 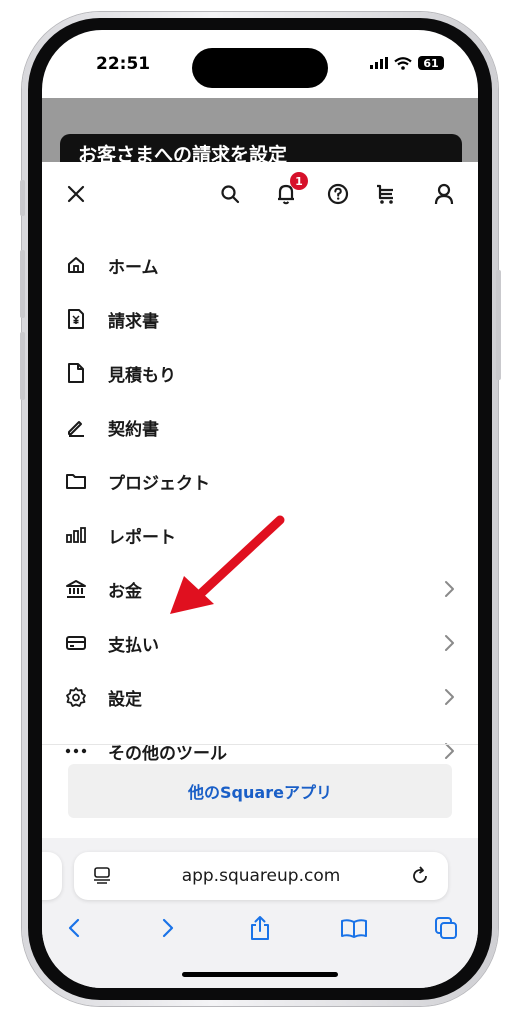 I want to click on menu-item-projects: プロジェクト, so click(x=260, y=481).